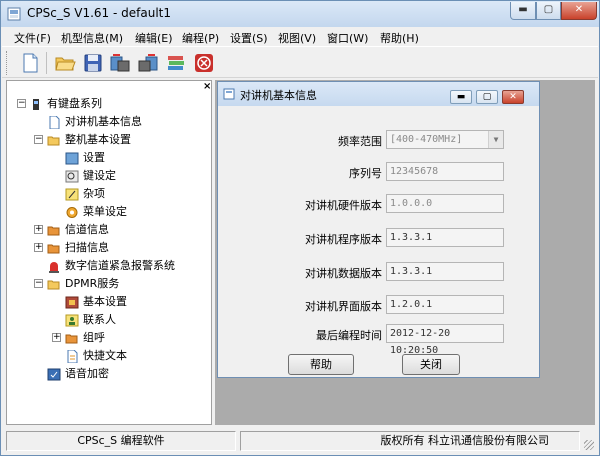  What do you see at coordinates (94, 193) in the screenshot?
I see `tree-item-label: 杂项` at bounding box center [94, 193].